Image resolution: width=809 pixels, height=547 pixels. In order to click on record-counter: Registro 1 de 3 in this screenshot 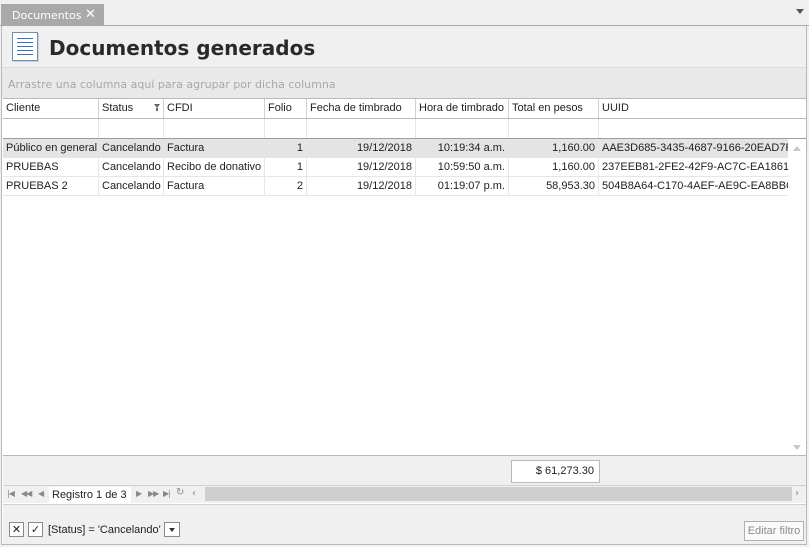, I will do `click(90, 495)`.